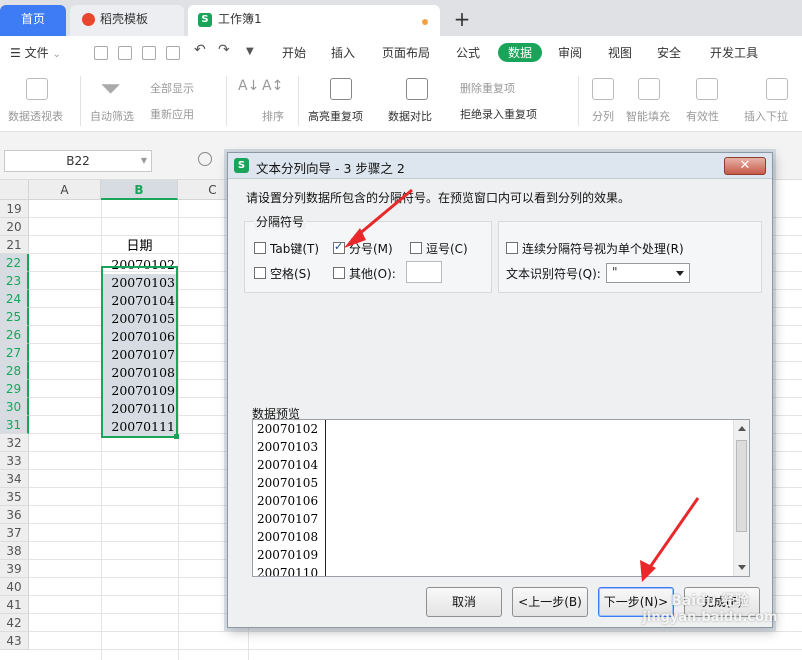  I want to click on split-columns-button: 分列, so click(603, 116).